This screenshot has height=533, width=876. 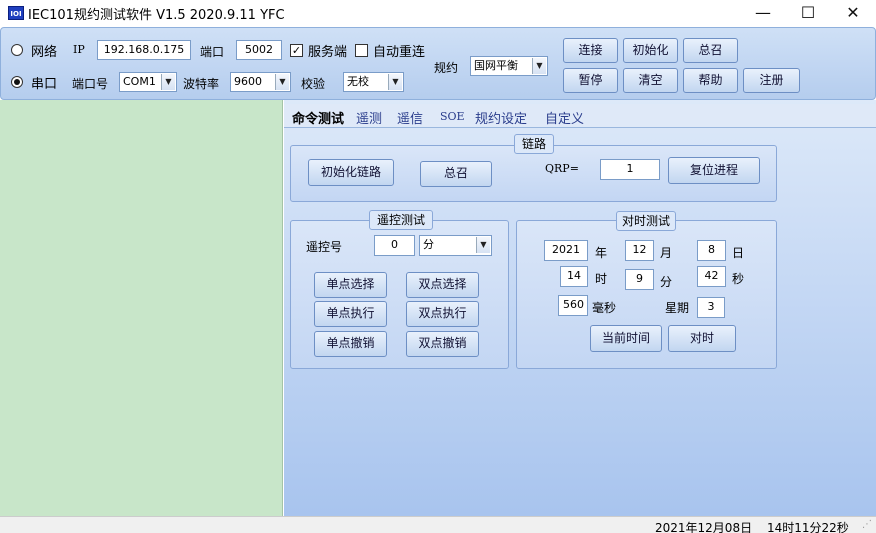 What do you see at coordinates (710, 80) in the screenshot?
I see `help-button: 帮助` at bounding box center [710, 80].